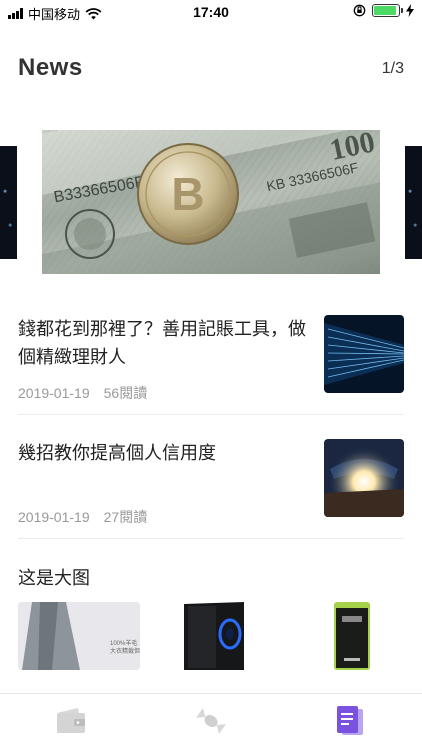  I want to click on pc-case-image, so click(221, 636).